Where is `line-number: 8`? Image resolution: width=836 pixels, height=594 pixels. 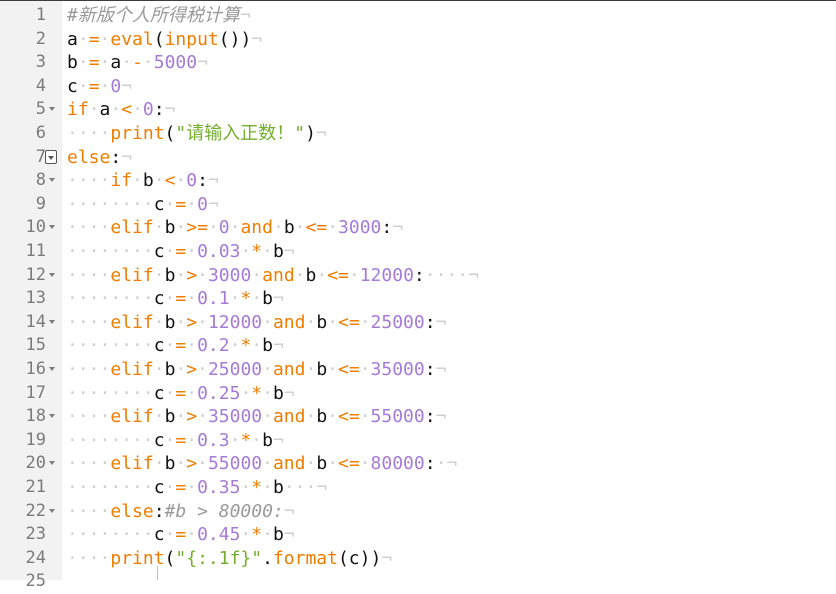
line-number: 8 is located at coordinates (40, 180).